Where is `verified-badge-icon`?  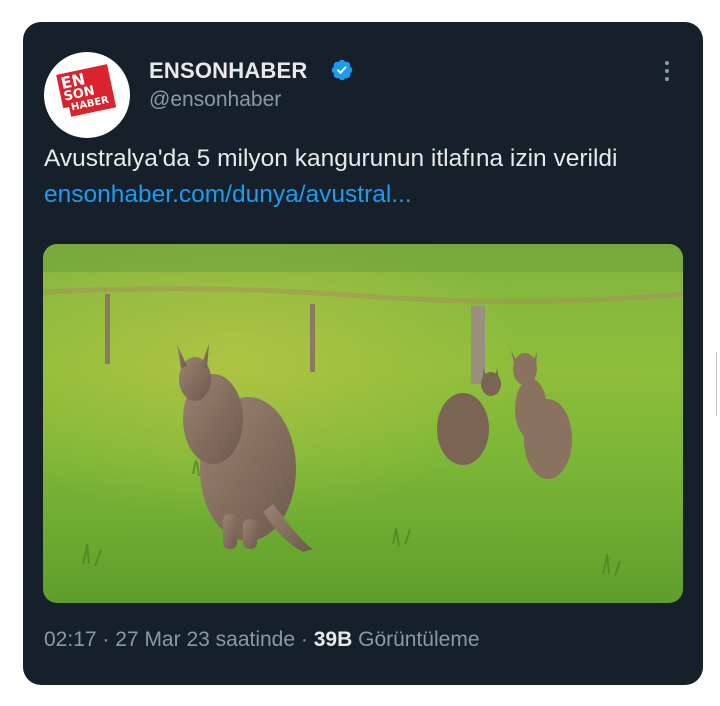
verified-badge-icon is located at coordinates (342, 70).